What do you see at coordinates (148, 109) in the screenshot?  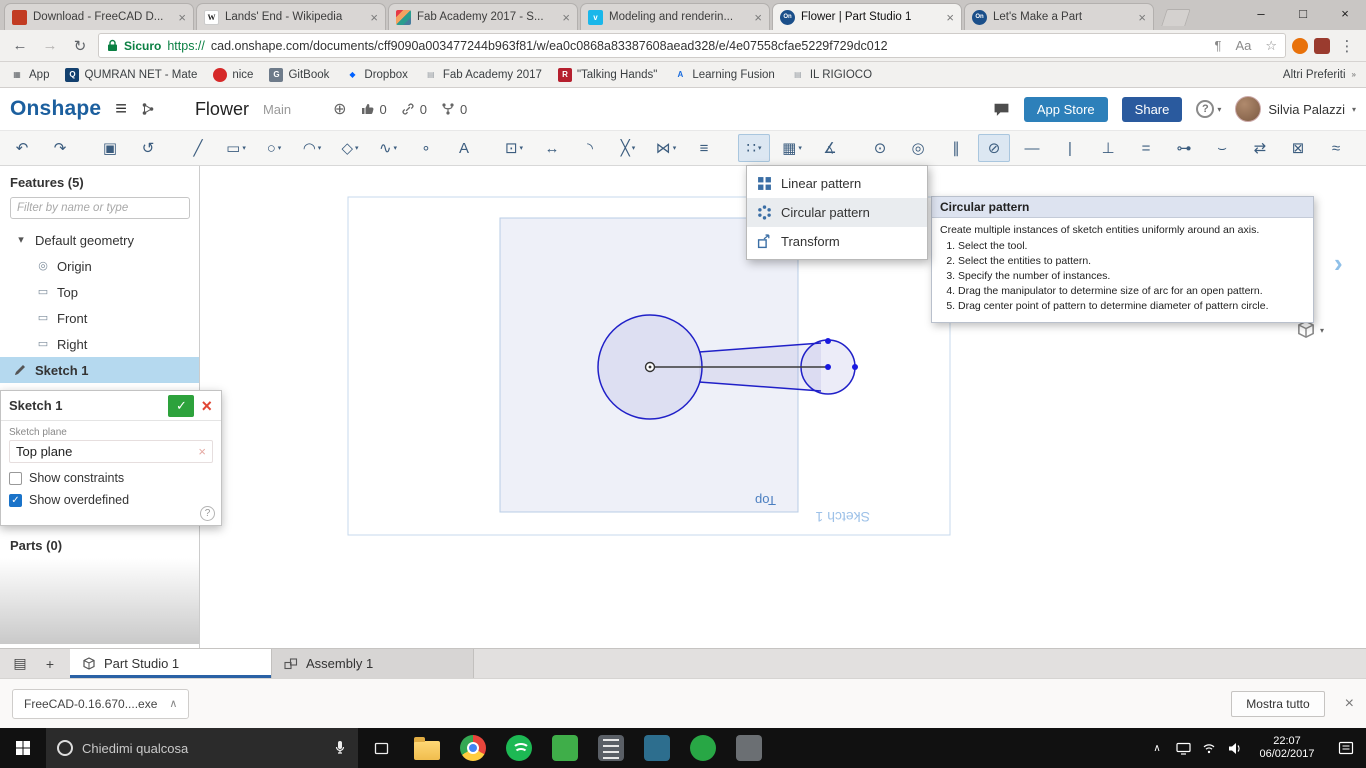 I see `versions-icon` at bounding box center [148, 109].